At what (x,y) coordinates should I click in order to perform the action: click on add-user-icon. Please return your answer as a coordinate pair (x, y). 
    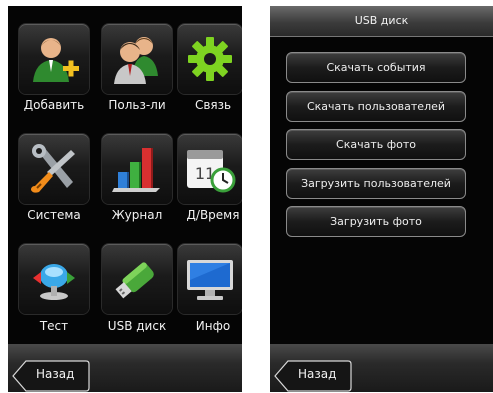
    Looking at the image, I should click on (56, 60).